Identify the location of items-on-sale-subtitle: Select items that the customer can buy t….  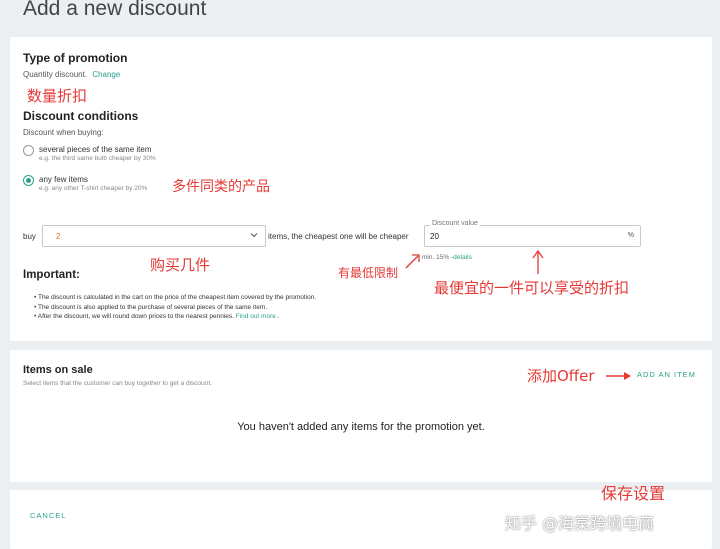
(117, 383).